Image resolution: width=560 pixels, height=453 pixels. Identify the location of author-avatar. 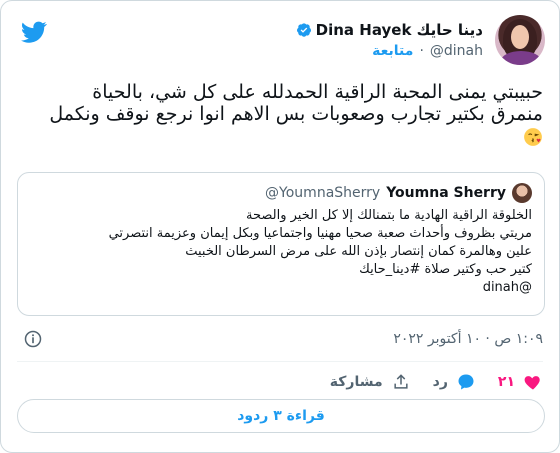
(520, 40).